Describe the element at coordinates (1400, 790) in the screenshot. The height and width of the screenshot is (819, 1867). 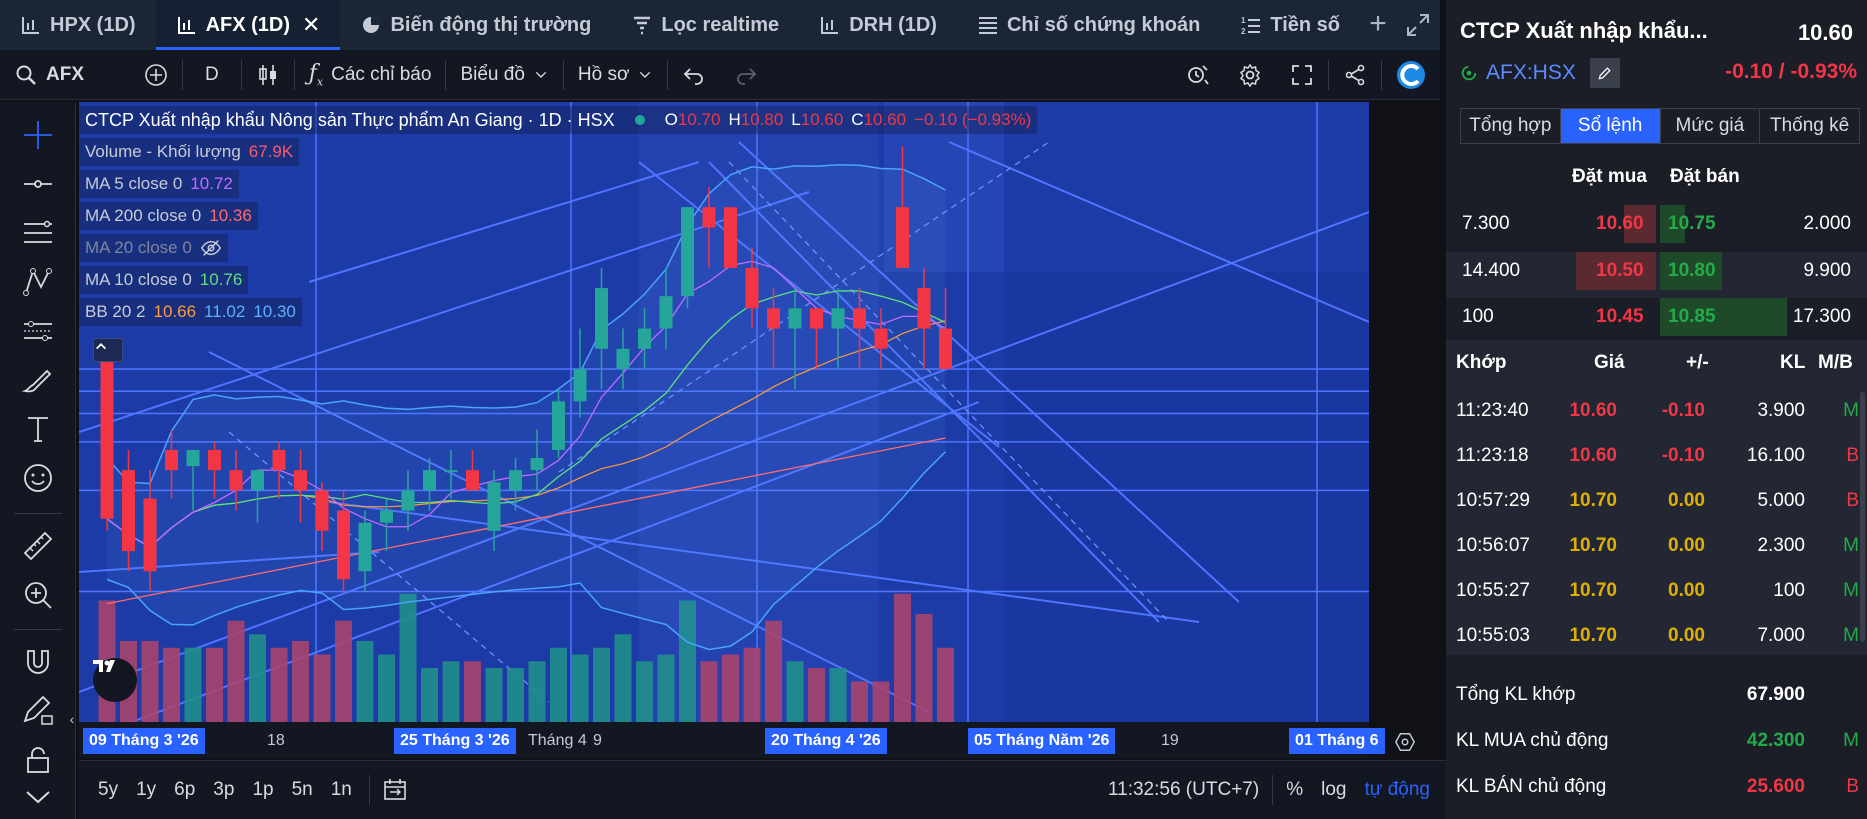
I see `auto-scale-toggle: tự động` at that location.